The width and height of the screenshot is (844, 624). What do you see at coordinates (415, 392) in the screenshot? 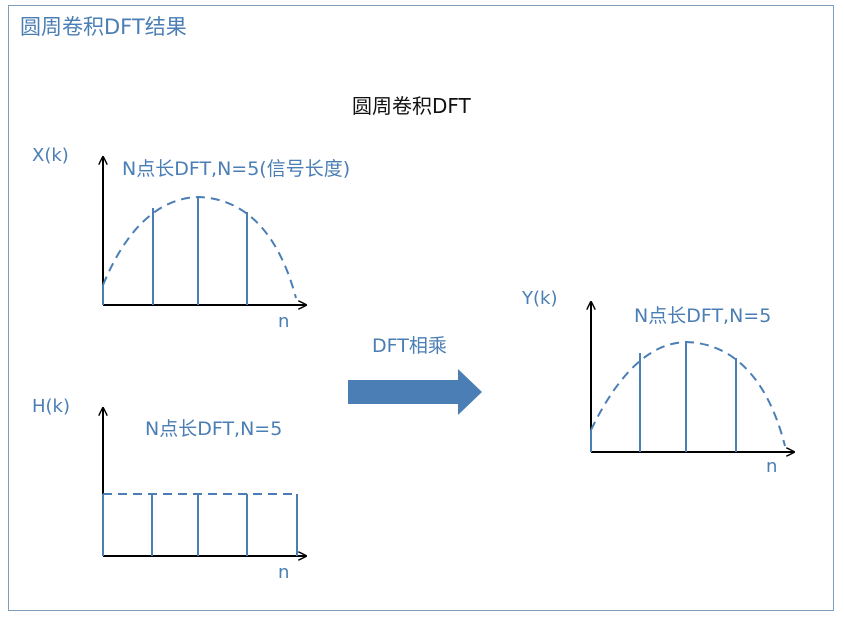
I see `multiply-arrow` at bounding box center [415, 392].